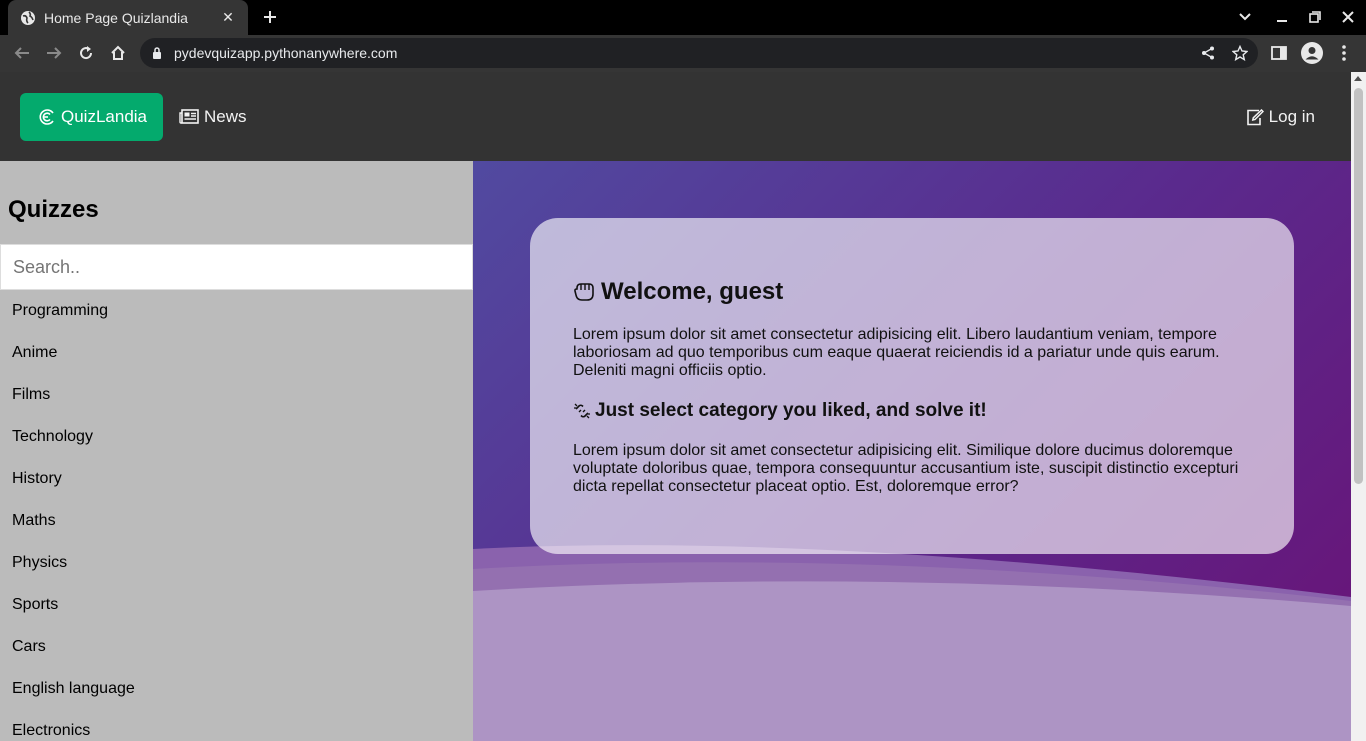  What do you see at coordinates (104, 116) in the screenshot?
I see `brand-label: QuizLandia` at bounding box center [104, 116].